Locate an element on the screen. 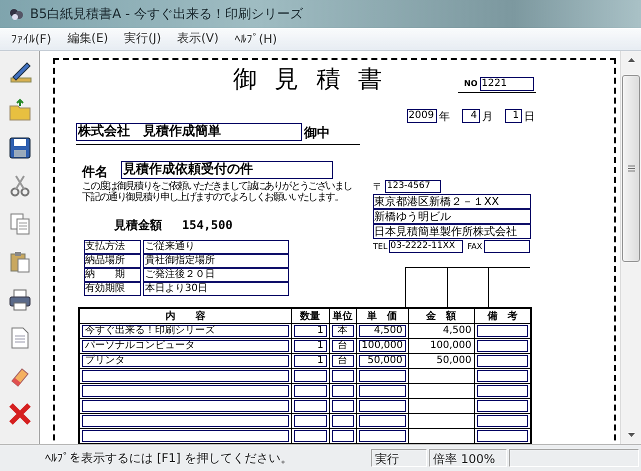  window-title: B5白紙見積書A - 今すぐ出来る！印刷シリーズ is located at coordinates (167, 14).